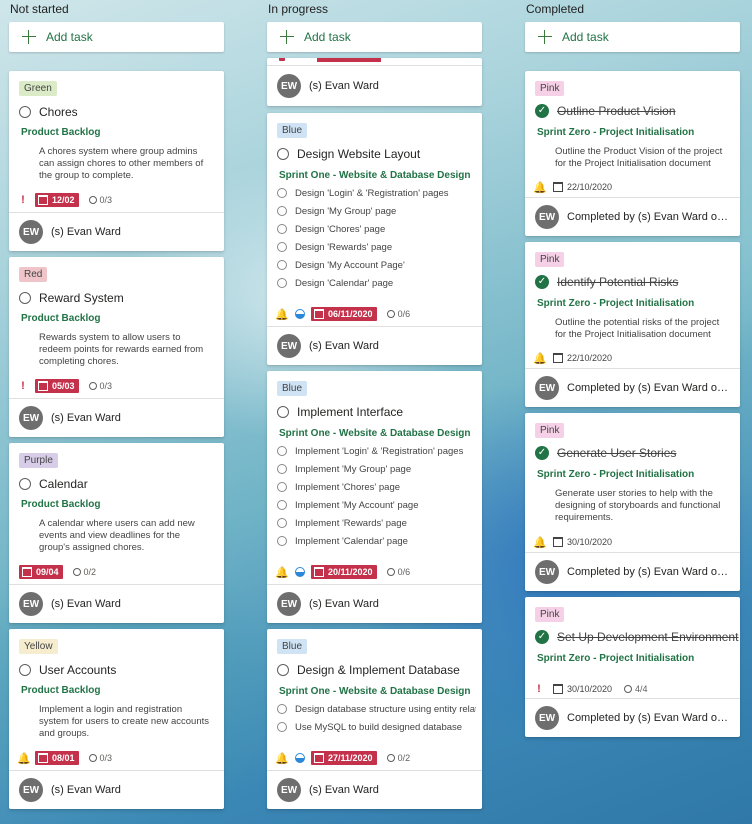  I want to click on checklist-item: Design 'My Account Page', so click(376, 265).